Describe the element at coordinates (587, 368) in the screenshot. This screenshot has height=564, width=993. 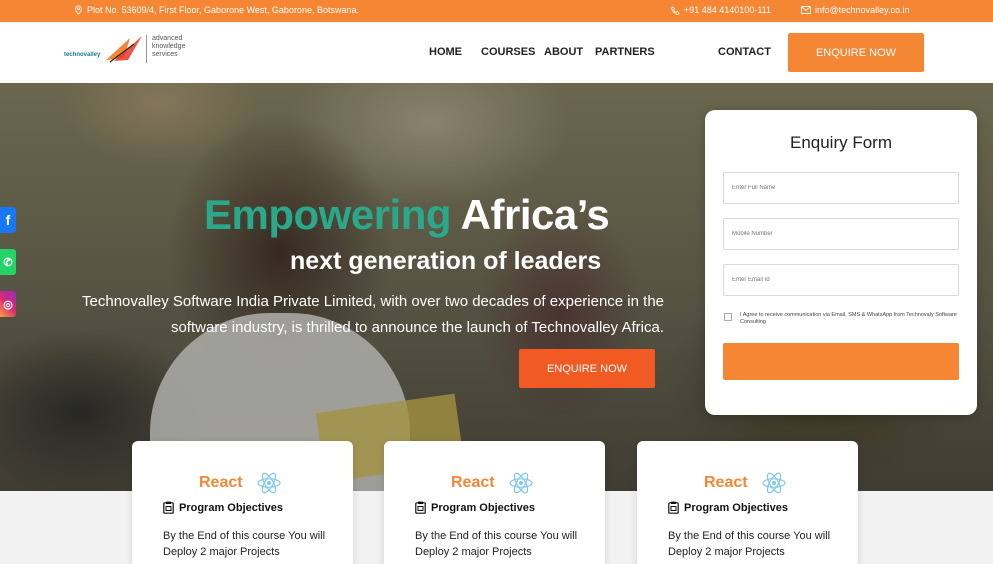
I see `hero-enquire-button: ENQUIRE NOW` at that location.